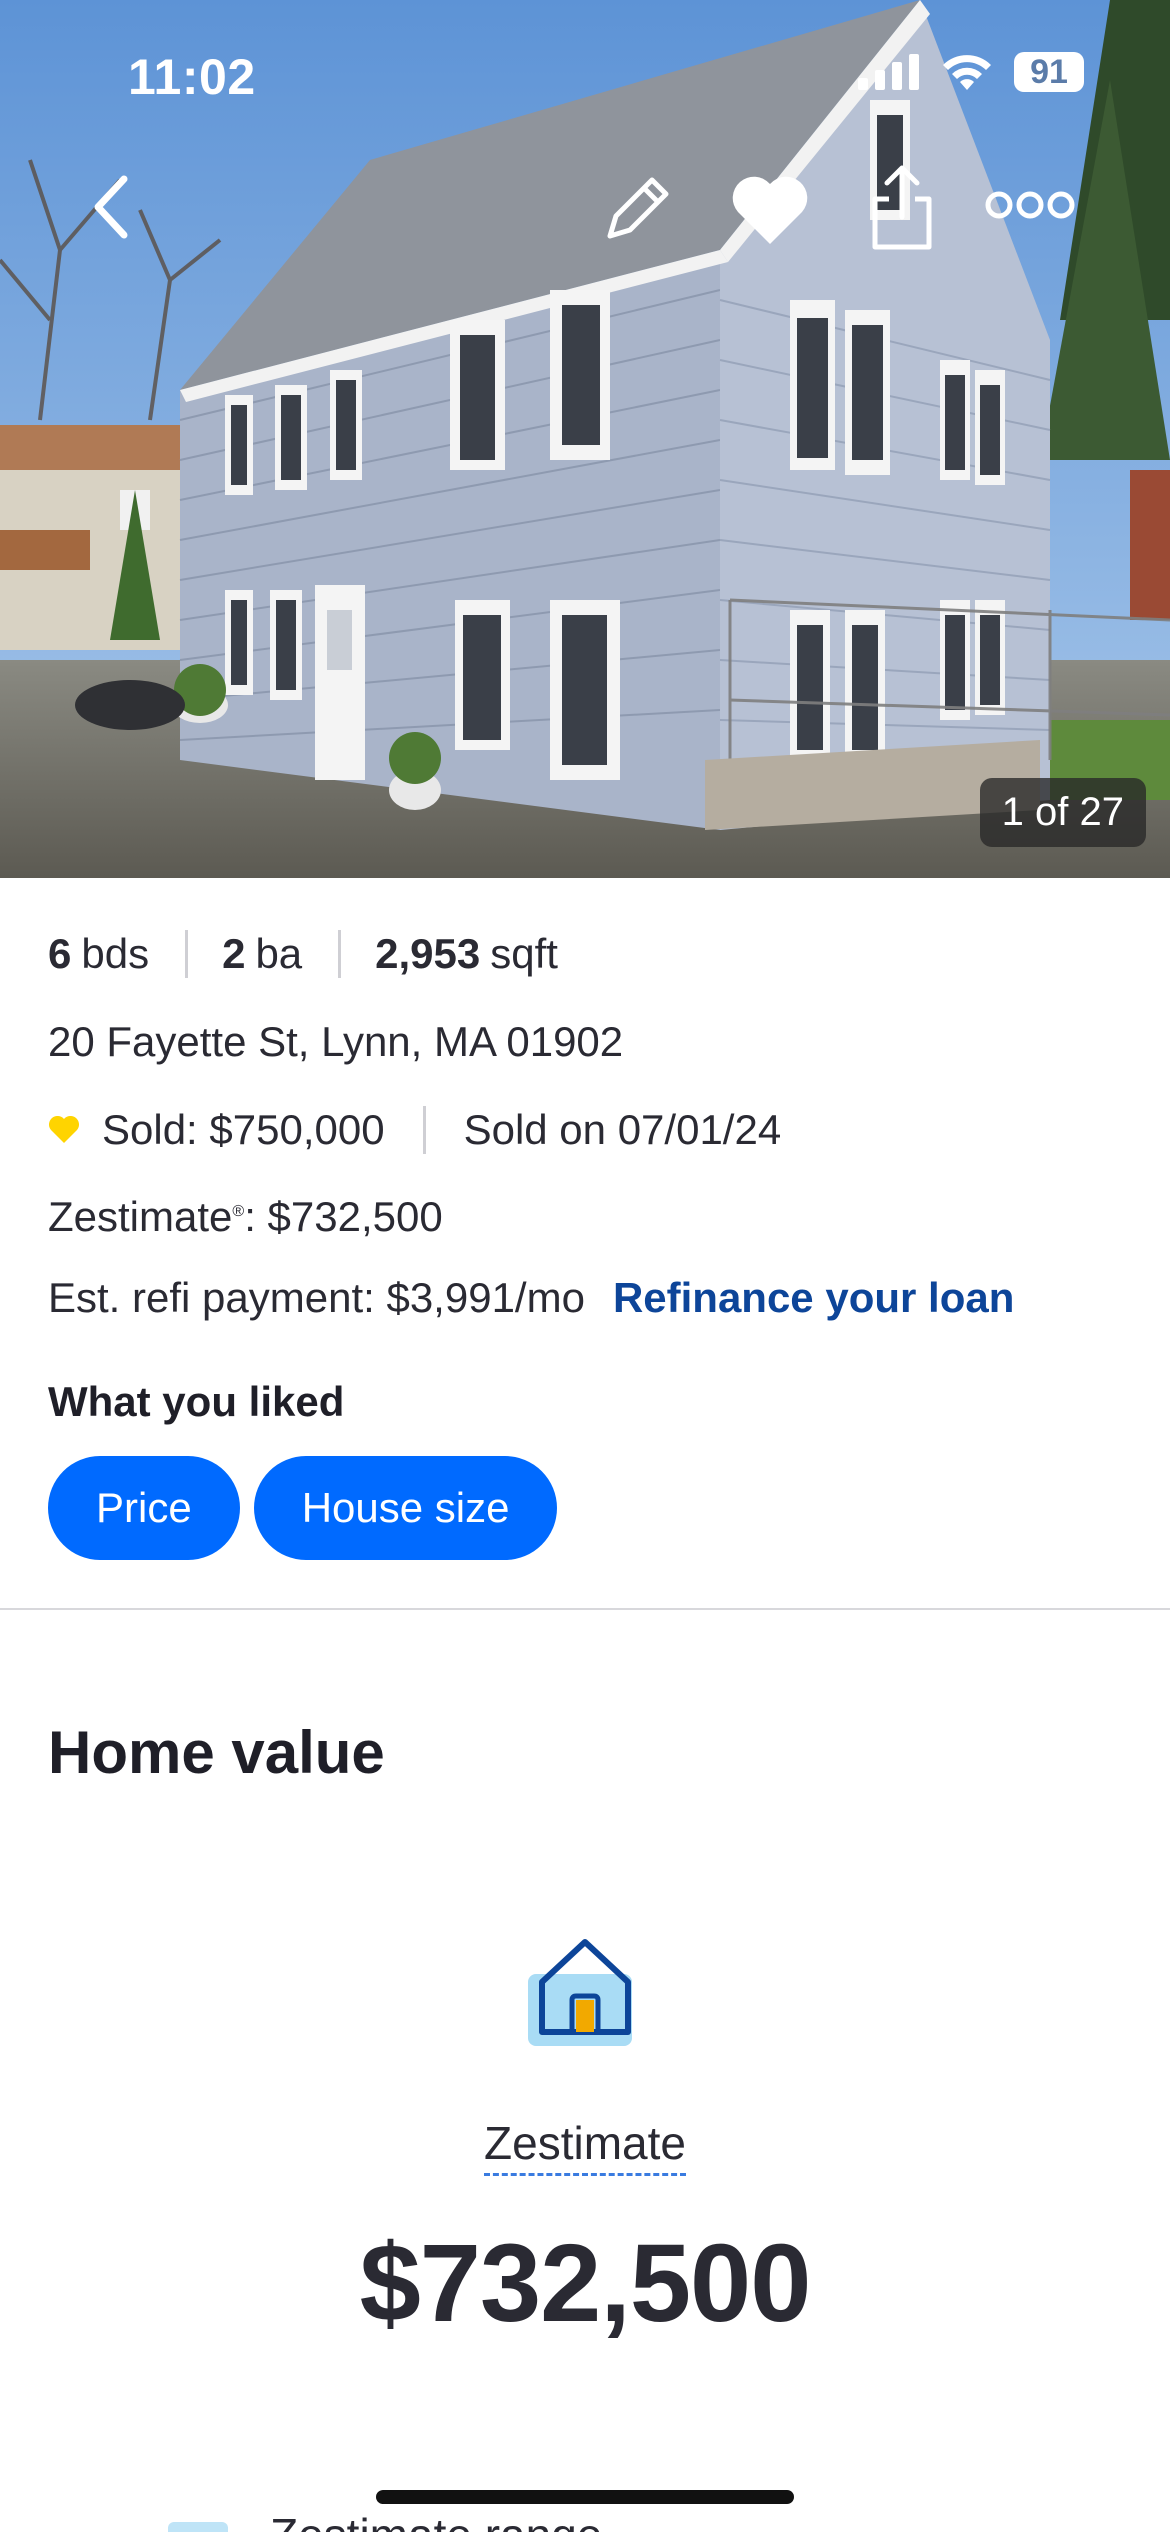 This screenshot has width=1170, height=2532. I want to click on sold-info: Sold: $750,000 Sold on 07/01/24, so click(414, 1130).